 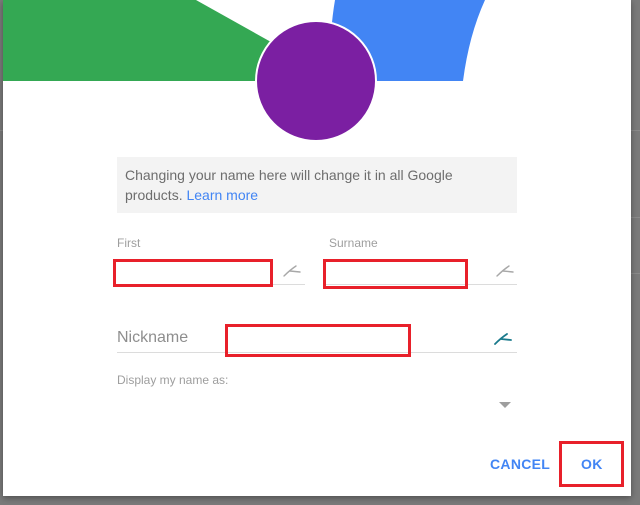 What do you see at coordinates (318, 340) in the screenshot?
I see `nickname-highlight` at bounding box center [318, 340].